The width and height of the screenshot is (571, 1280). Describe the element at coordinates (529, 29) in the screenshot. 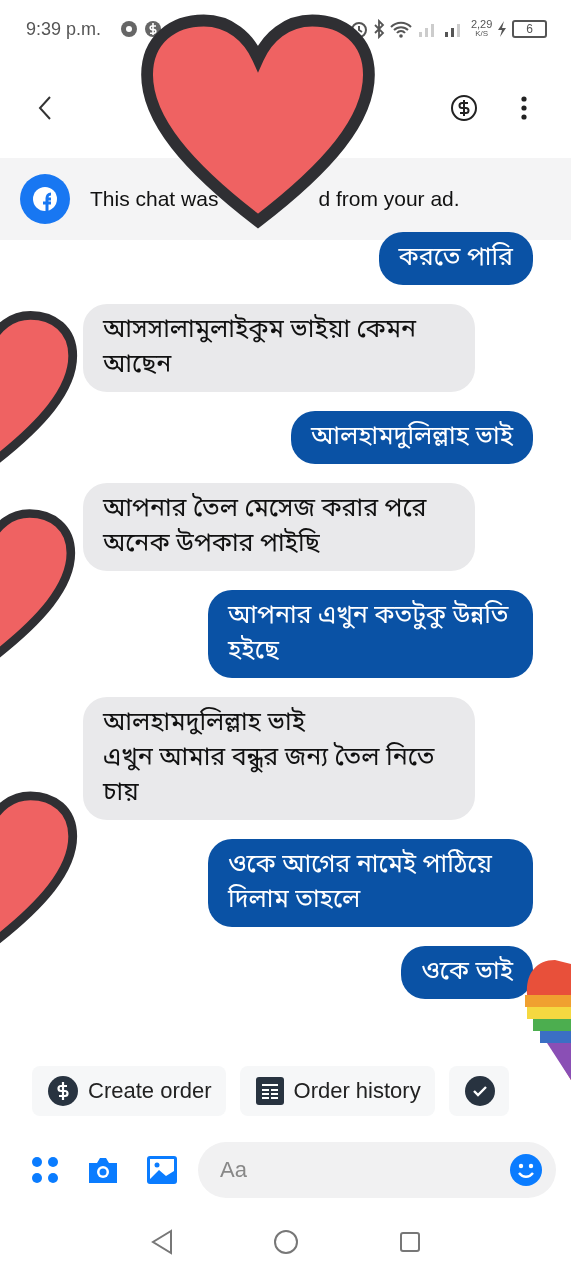

I see `battery-icon: 6` at that location.